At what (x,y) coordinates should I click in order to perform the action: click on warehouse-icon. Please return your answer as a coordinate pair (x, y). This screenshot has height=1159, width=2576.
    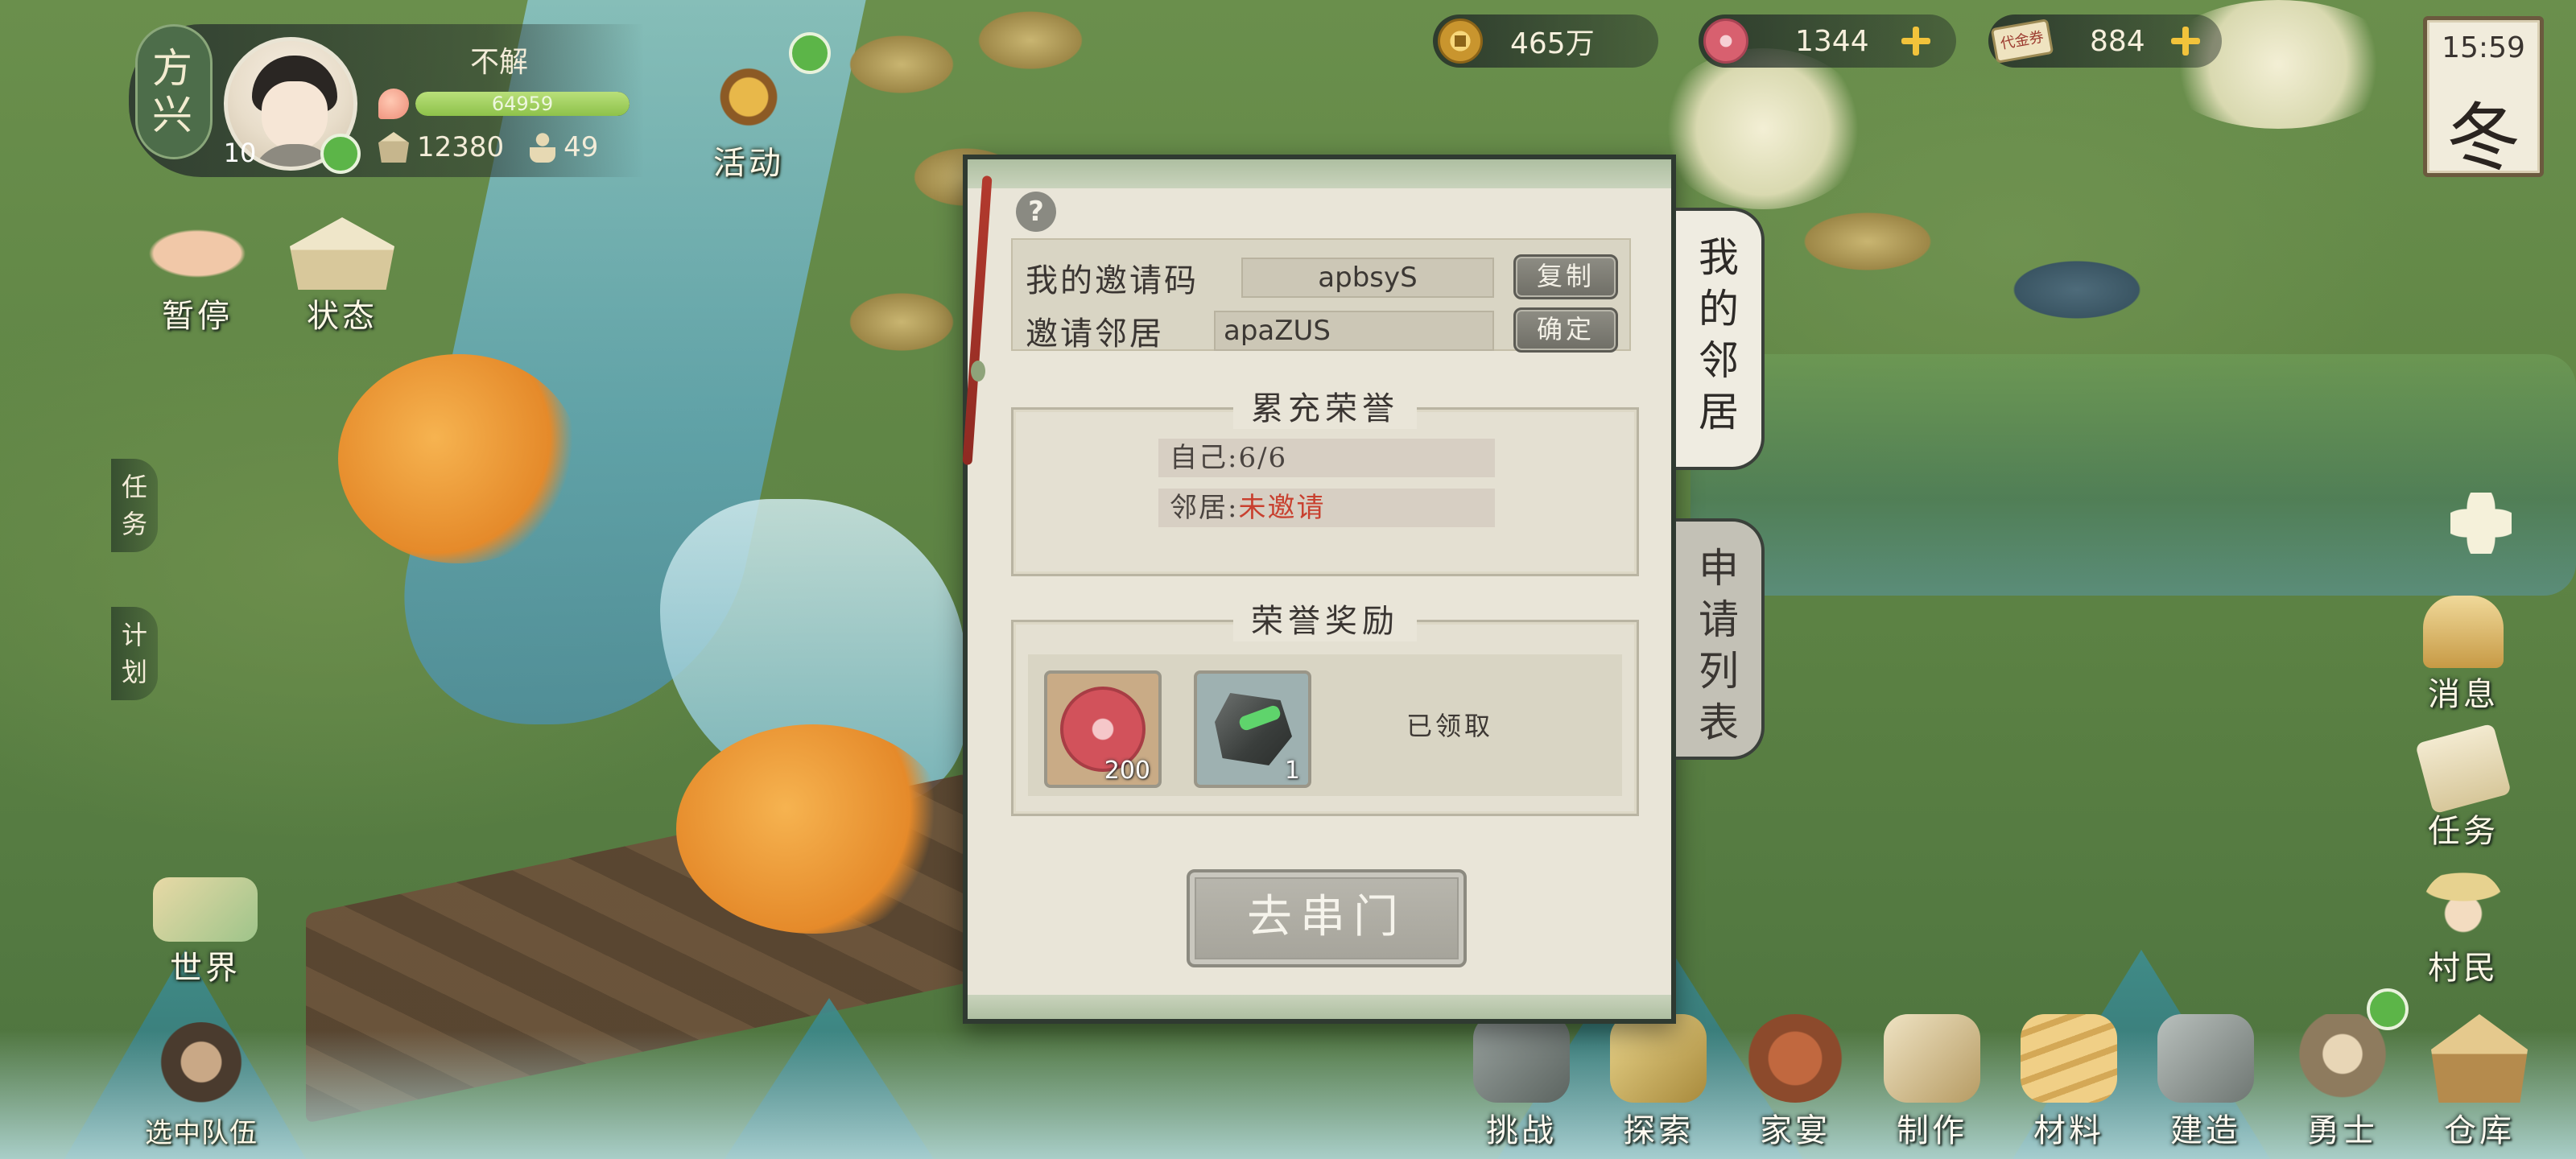
    Looking at the image, I should click on (2479, 1058).